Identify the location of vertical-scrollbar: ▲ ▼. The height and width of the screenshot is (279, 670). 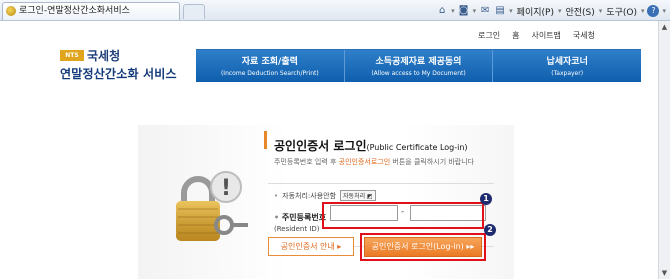
(664, 150).